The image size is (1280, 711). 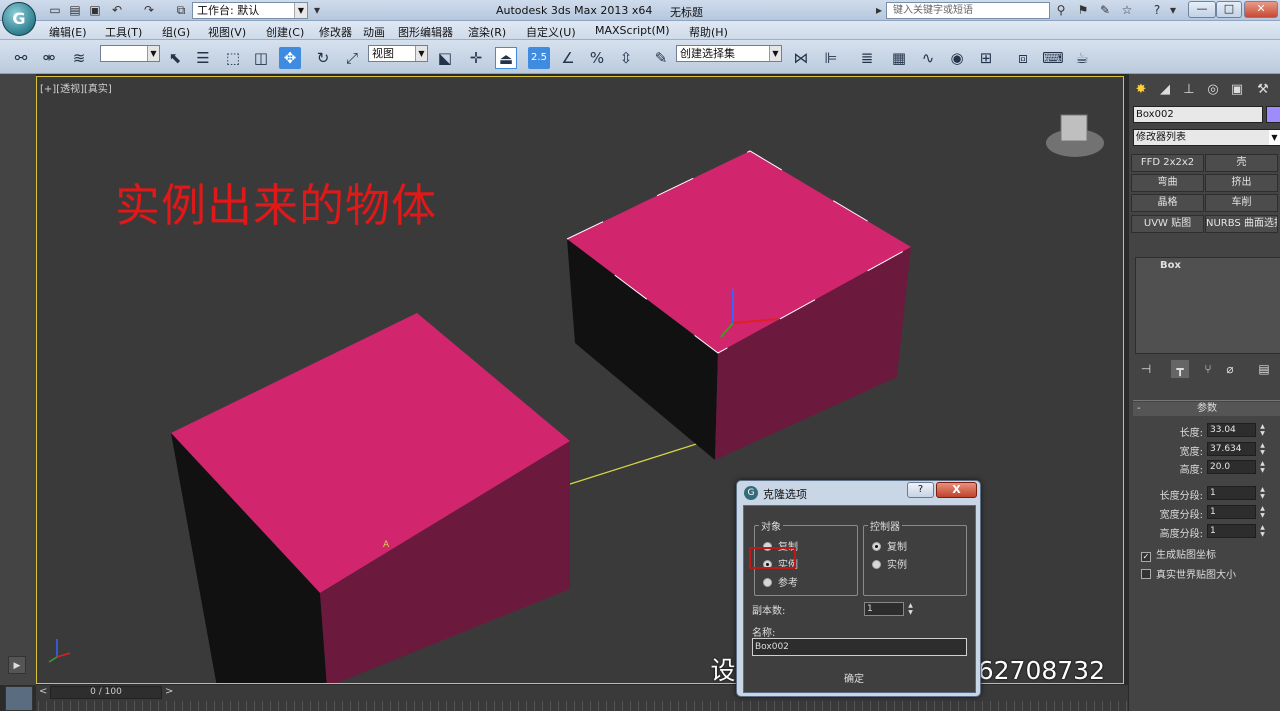 I want to click on select-and-scale-icon: ⤢, so click(x=352, y=58).